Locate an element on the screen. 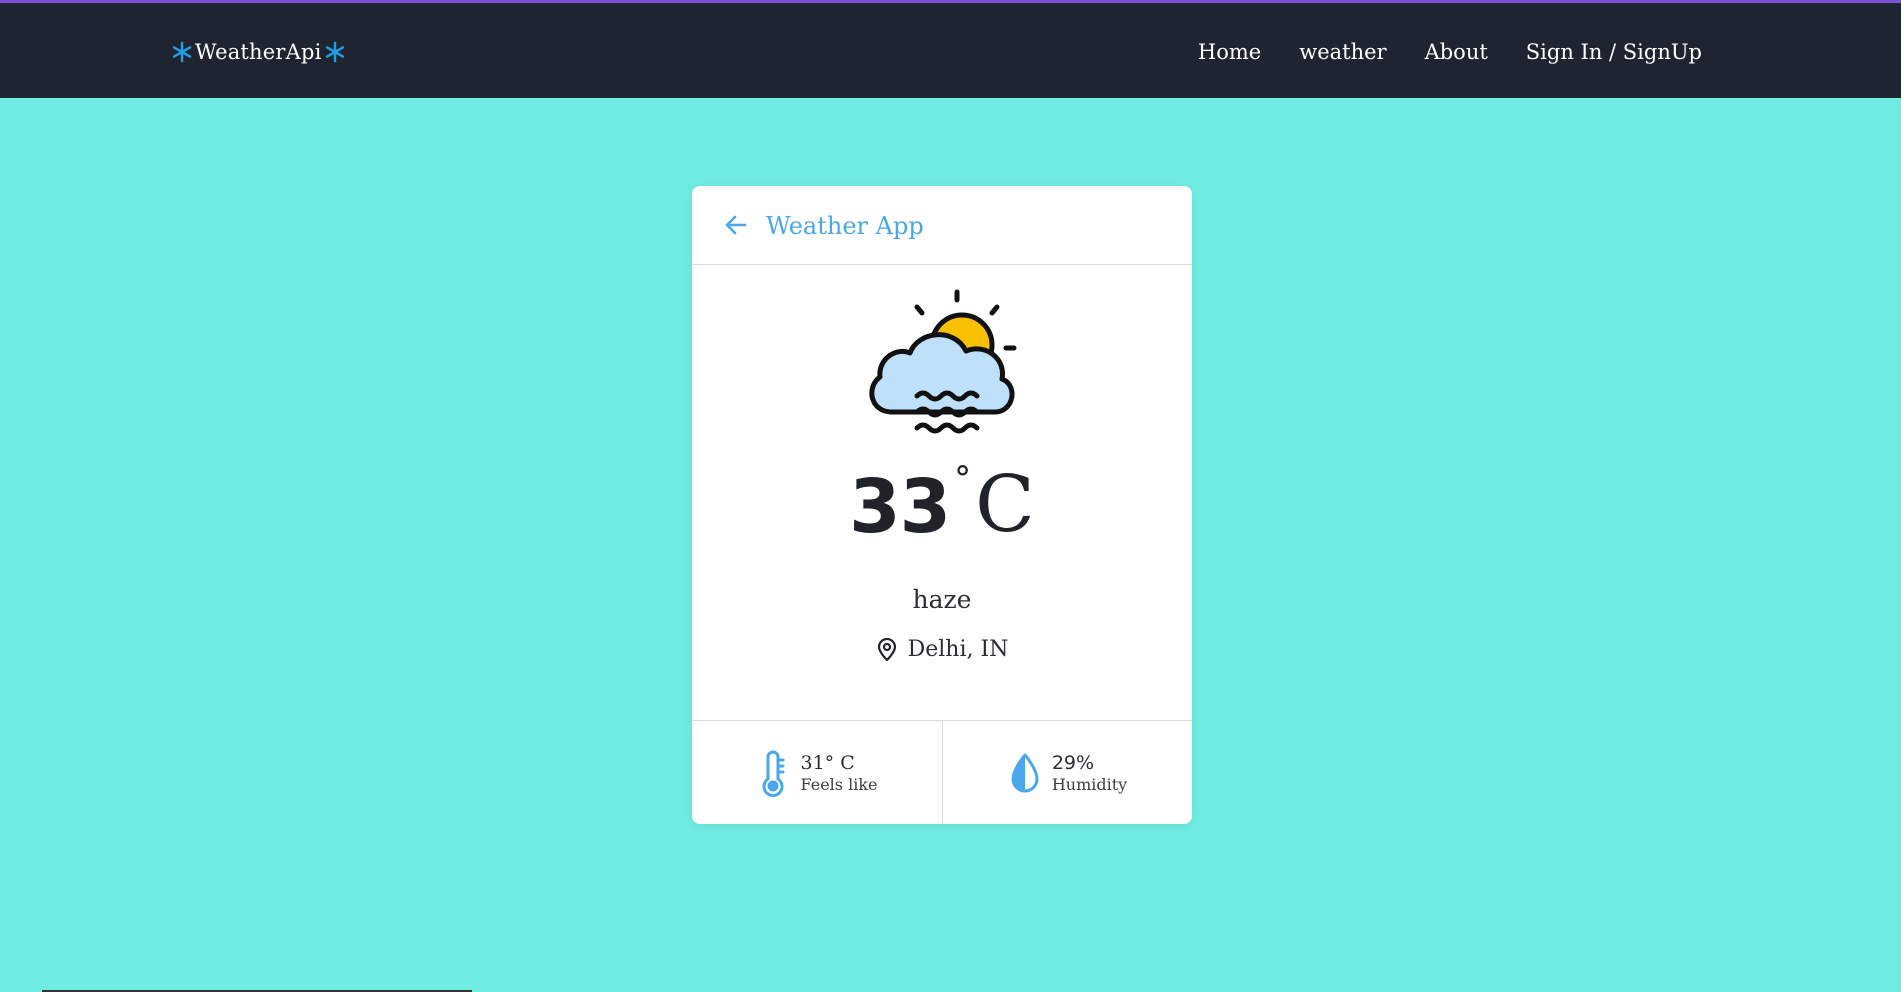 The width and height of the screenshot is (1901, 992). humidity-stat: 29% Humidity is located at coordinates (1067, 772).